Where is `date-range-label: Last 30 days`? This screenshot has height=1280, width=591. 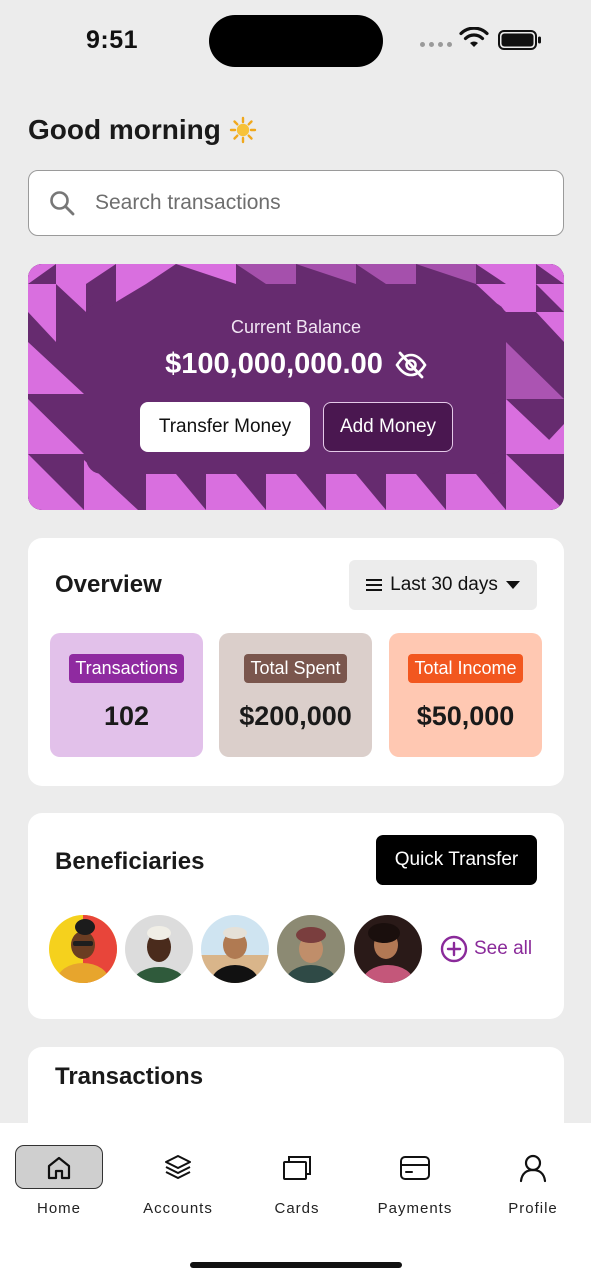
date-range-label: Last 30 days is located at coordinates (444, 584).